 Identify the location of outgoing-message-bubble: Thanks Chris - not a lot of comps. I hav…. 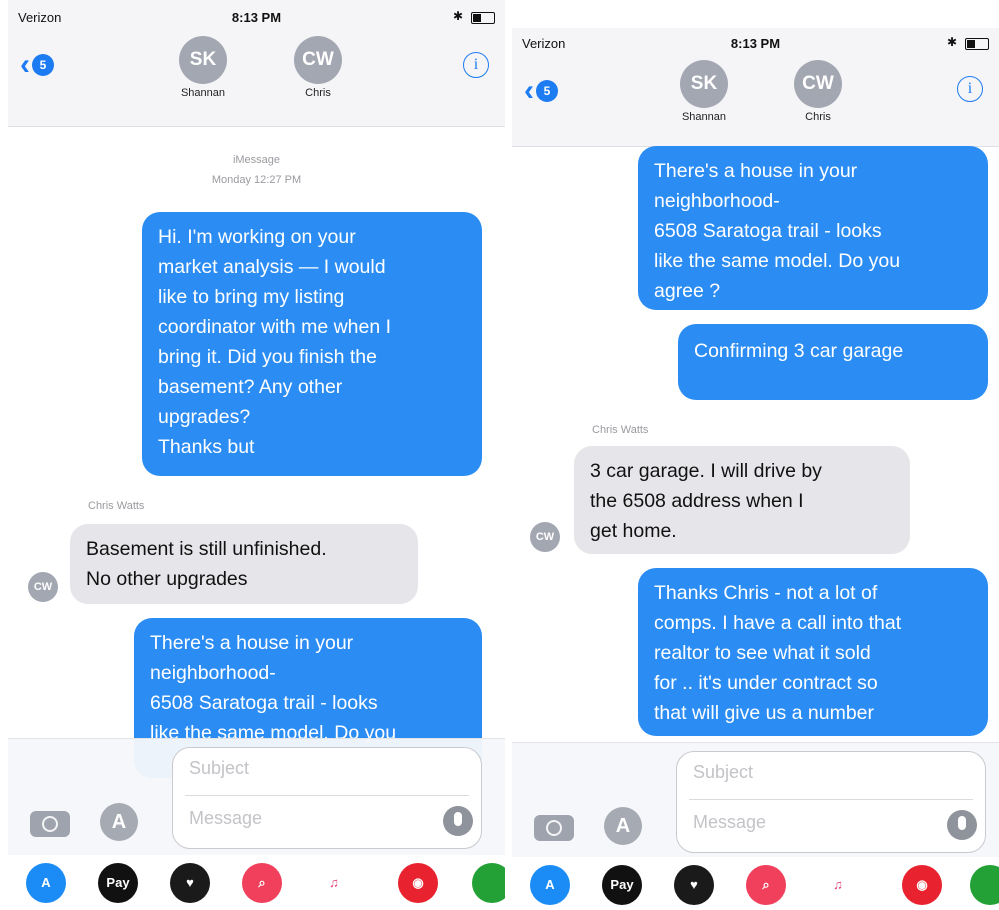
(813, 652).